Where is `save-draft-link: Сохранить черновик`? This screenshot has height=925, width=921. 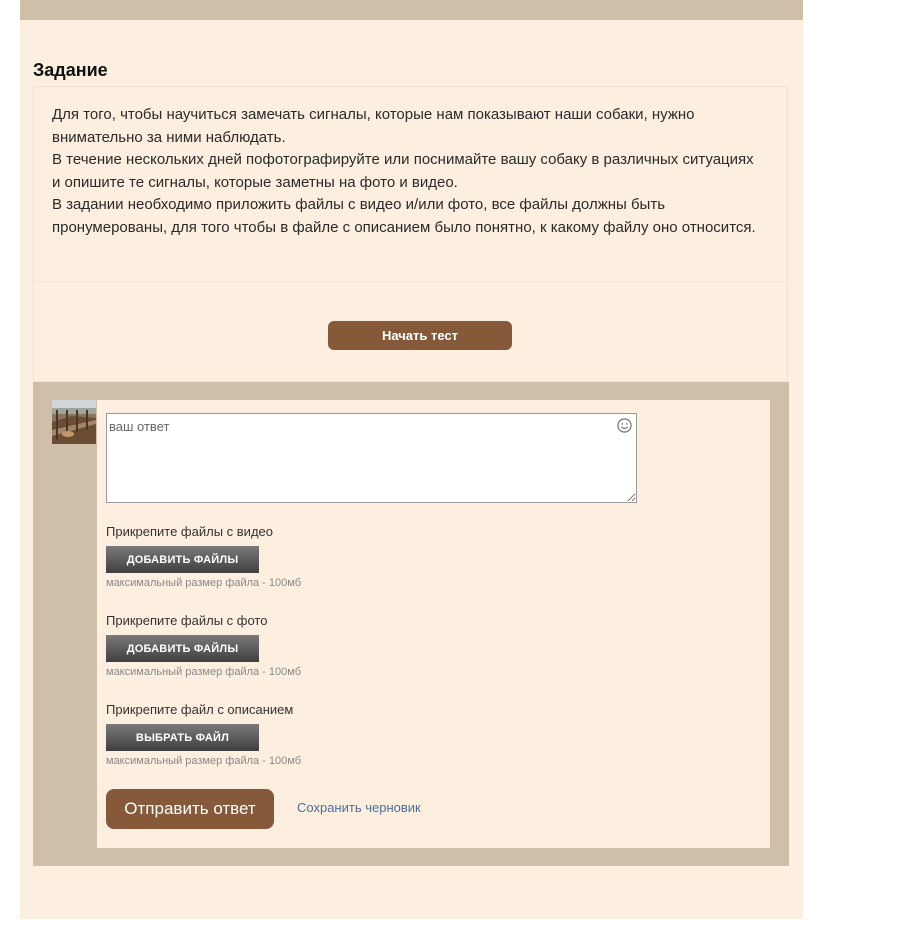
save-draft-link: Сохранить черновик is located at coordinates (359, 807).